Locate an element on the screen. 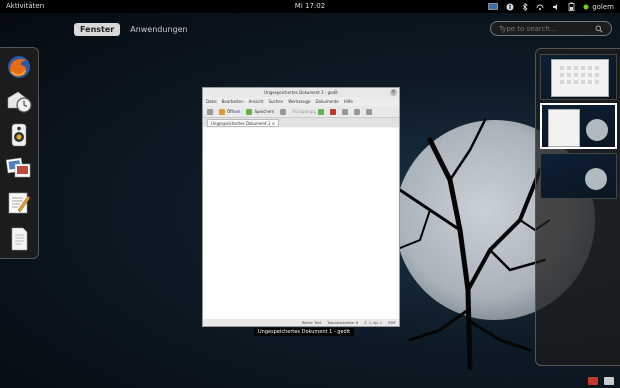 This screenshot has width=620, height=388. window-caption: Ungespeichertes Dokument 1 - gedit is located at coordinates (304, 332).